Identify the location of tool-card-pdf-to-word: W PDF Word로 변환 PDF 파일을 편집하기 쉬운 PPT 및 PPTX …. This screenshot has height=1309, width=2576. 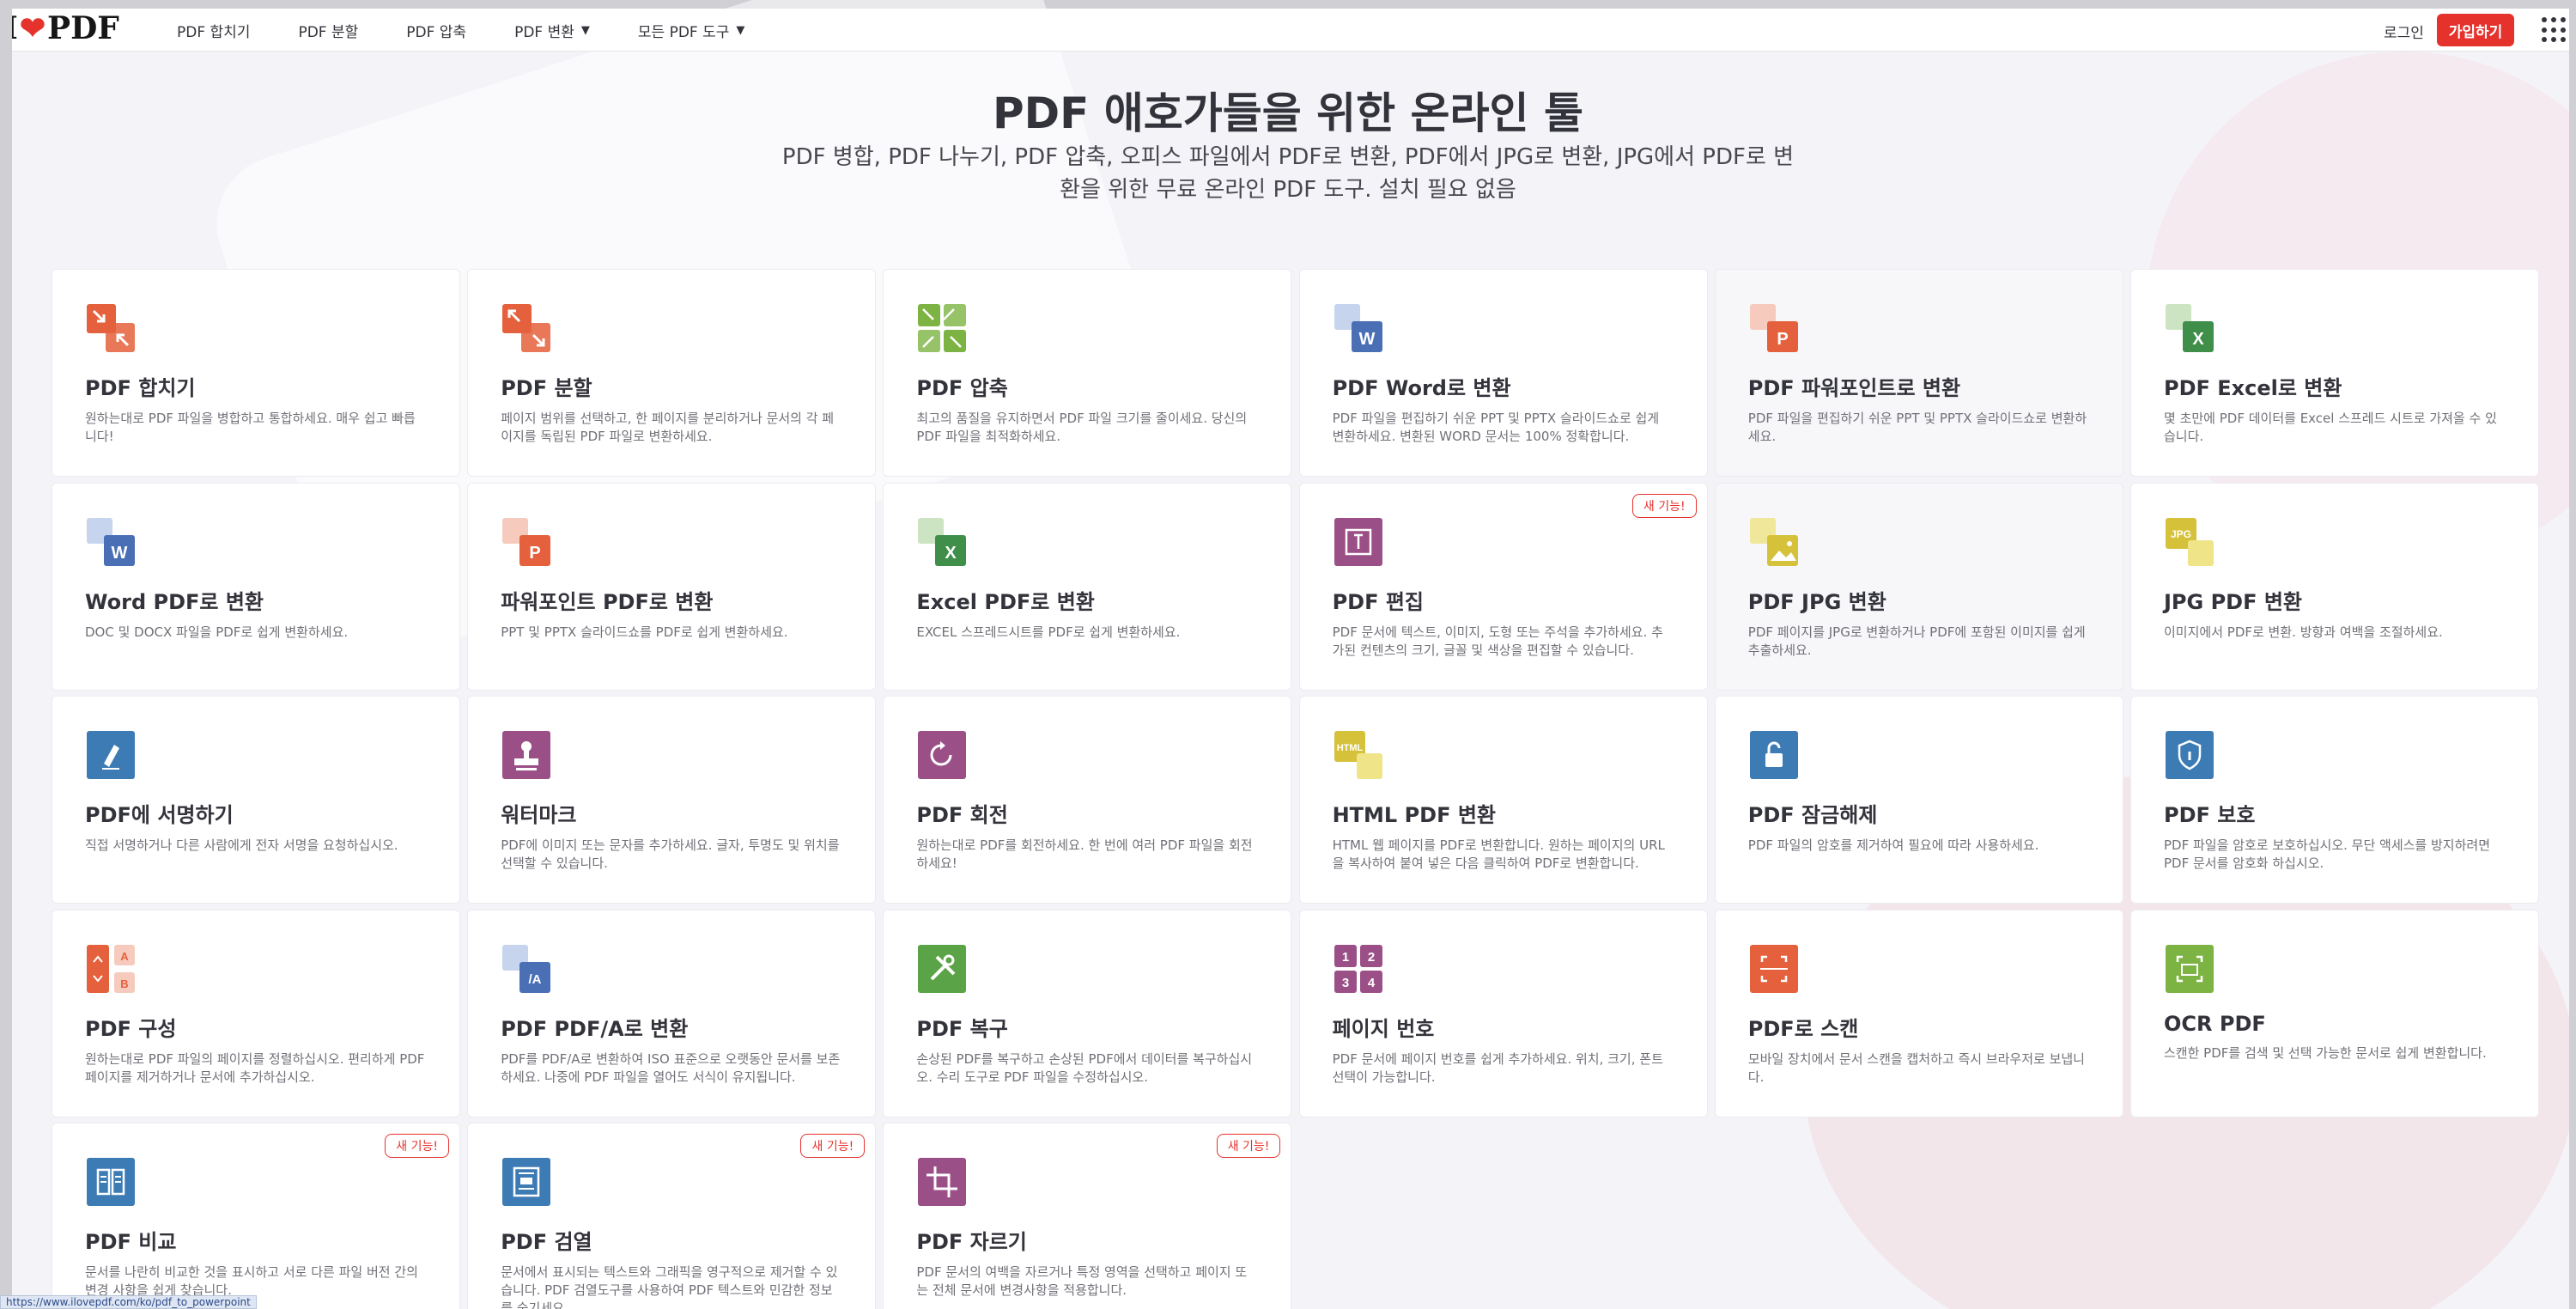
(1503, 373).